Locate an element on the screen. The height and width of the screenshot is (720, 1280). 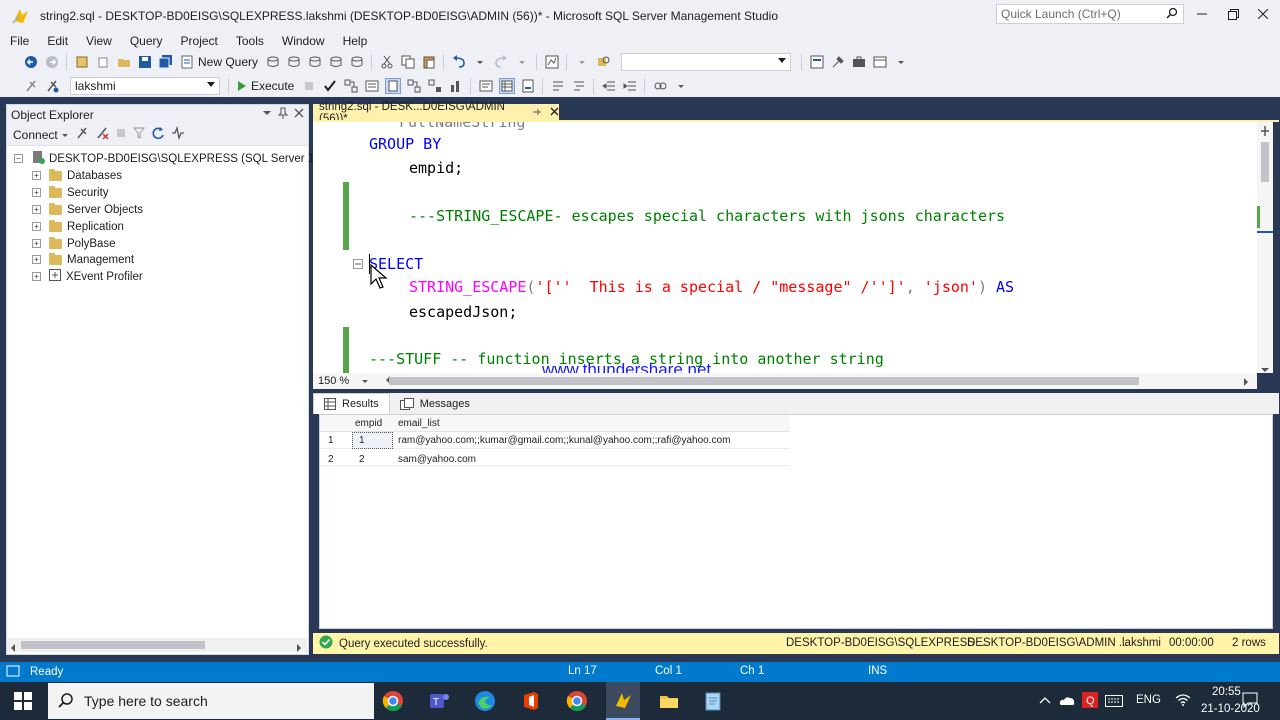
close-window-icon is located at coordinates (1263, 14).